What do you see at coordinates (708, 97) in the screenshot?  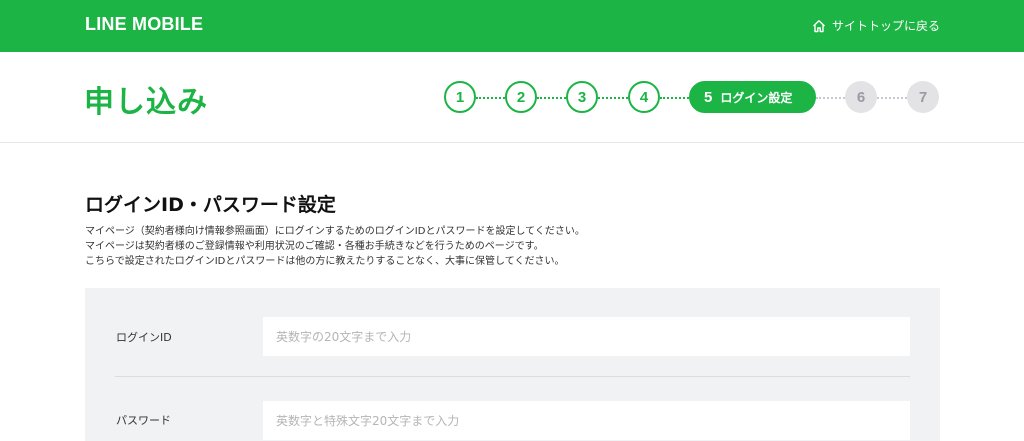 I see `step-5-number: 5` at bounding box center [708, 97].